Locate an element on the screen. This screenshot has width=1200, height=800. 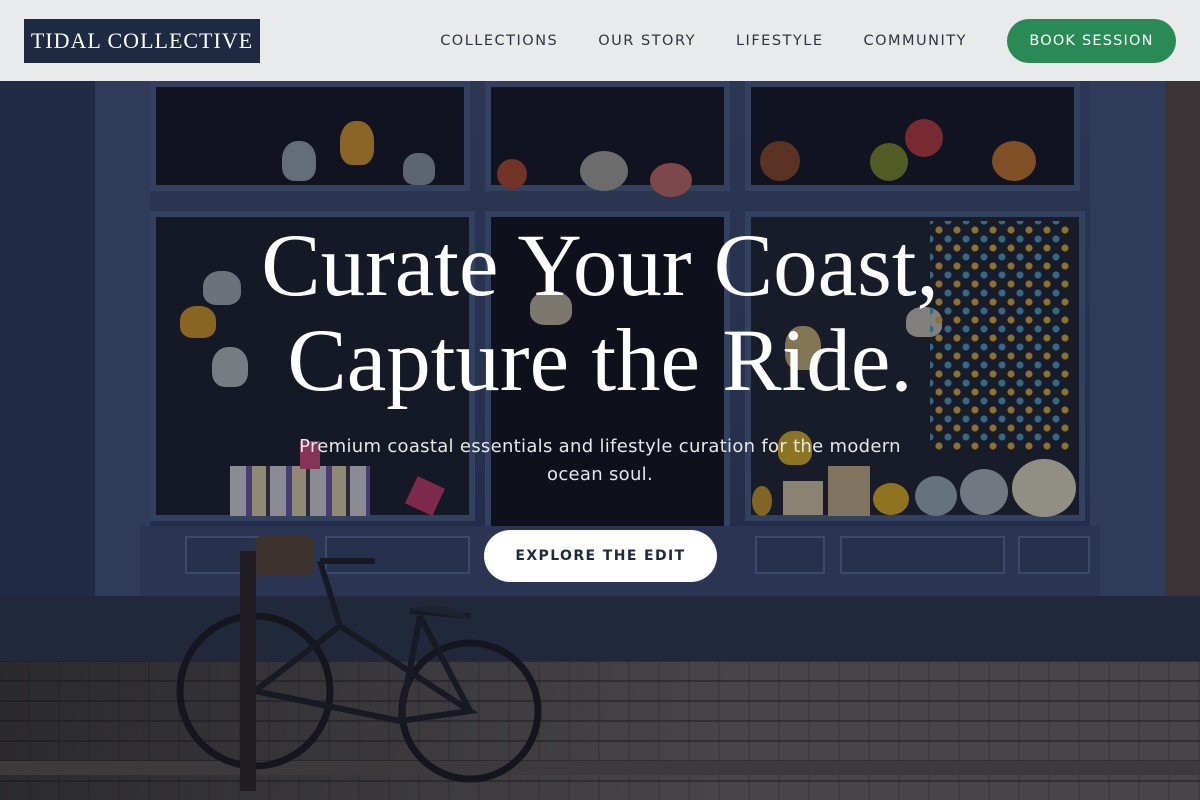
book-session-button: BOOK SESSION is located at coordinates (1091, 40).